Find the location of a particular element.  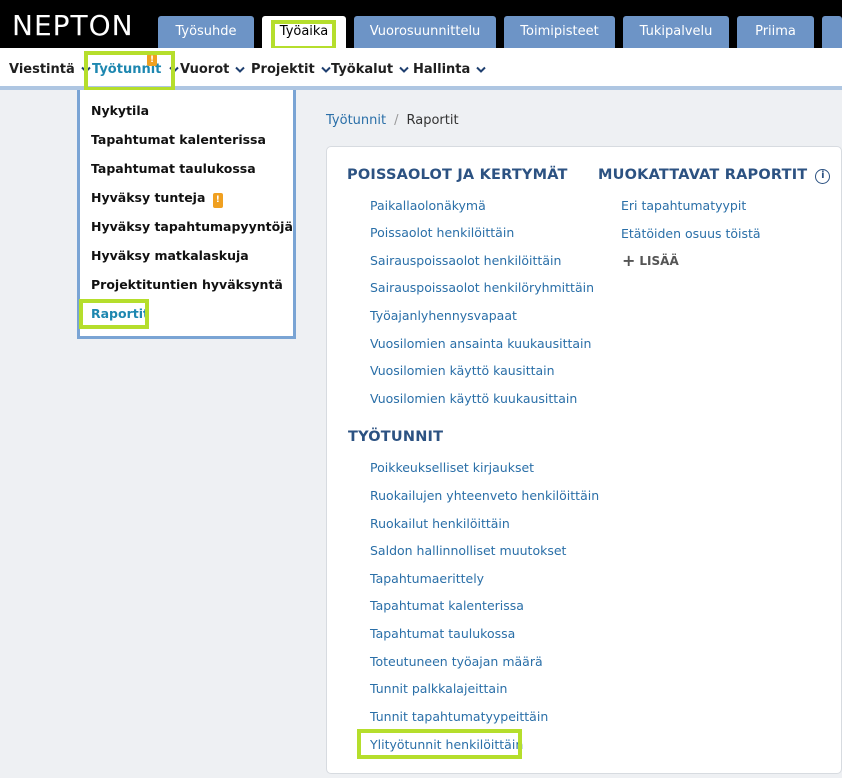

nav-label: Hallinta is located at coordinates (442, 69).